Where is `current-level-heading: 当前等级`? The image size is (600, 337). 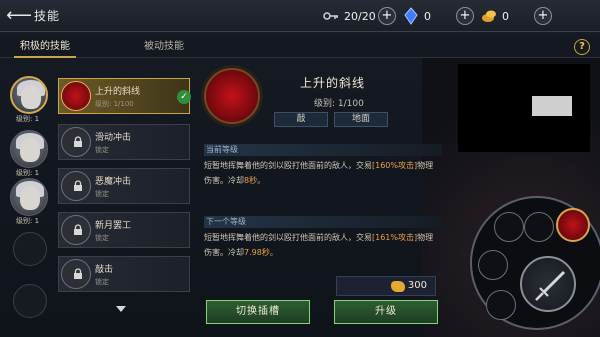 current-level-heading: 当前等级 is located at coordinates (323, 150).